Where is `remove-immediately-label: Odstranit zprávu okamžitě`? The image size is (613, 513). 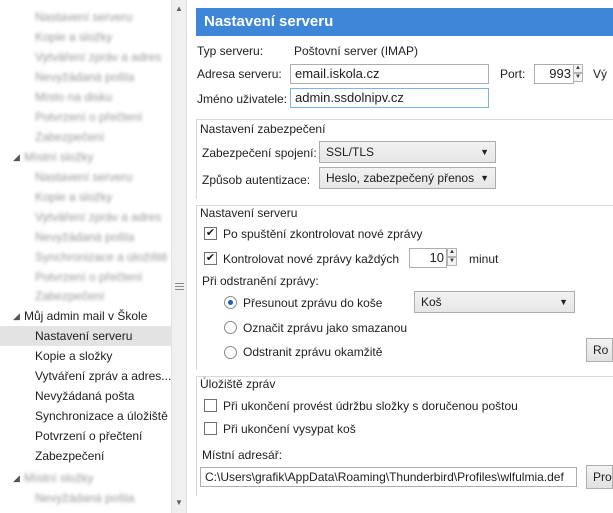
remove-immediately-label: Odstranit zprávu okamžitě is located at coordinates (313, 352).